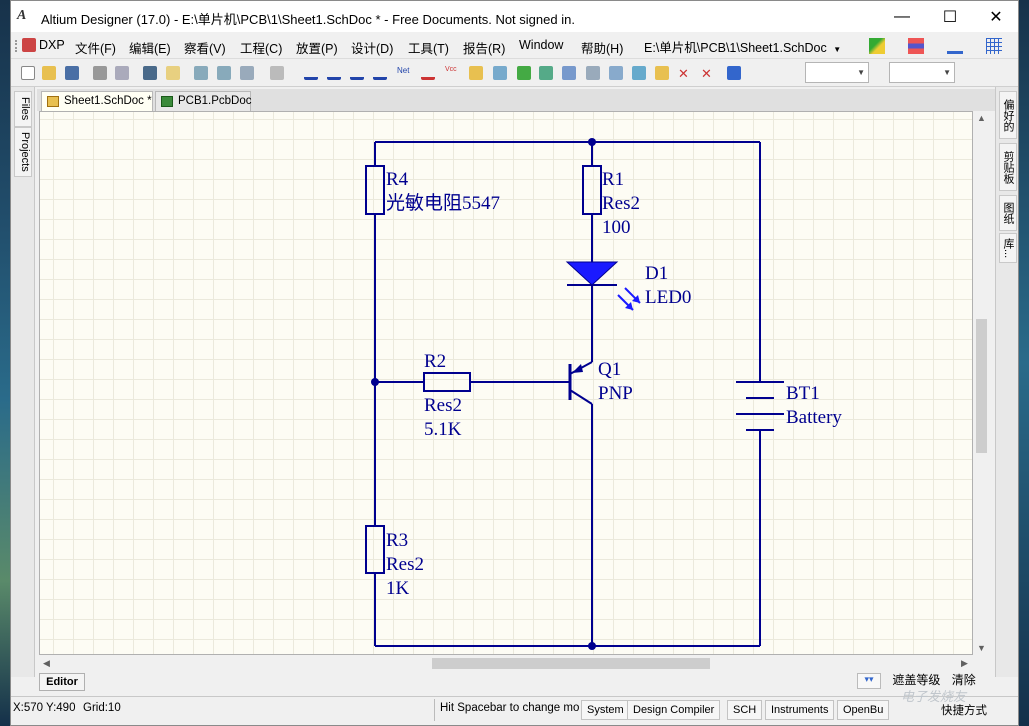 The width and height of the screenshot is (1029, 726). What do you see at coordinates (95, 47) in the screenshot?
I see `menu-file: 文件(F)` at bounding box center [95, 47].